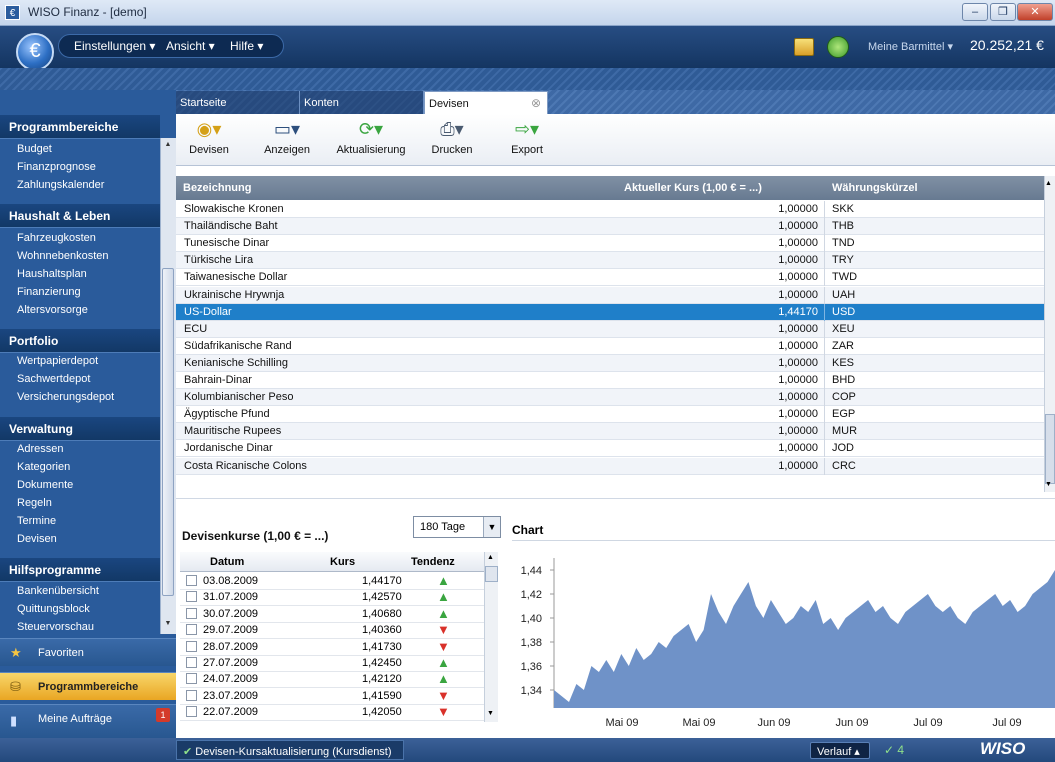 Image resolution: width=1055 pixels, height=762 pixels. What do you see at coordinates (610, 278) in the screenshot?
I see `grid-row: Taiwanesische Dollar 1,00000 TWD` at bounding box center [610, 278].